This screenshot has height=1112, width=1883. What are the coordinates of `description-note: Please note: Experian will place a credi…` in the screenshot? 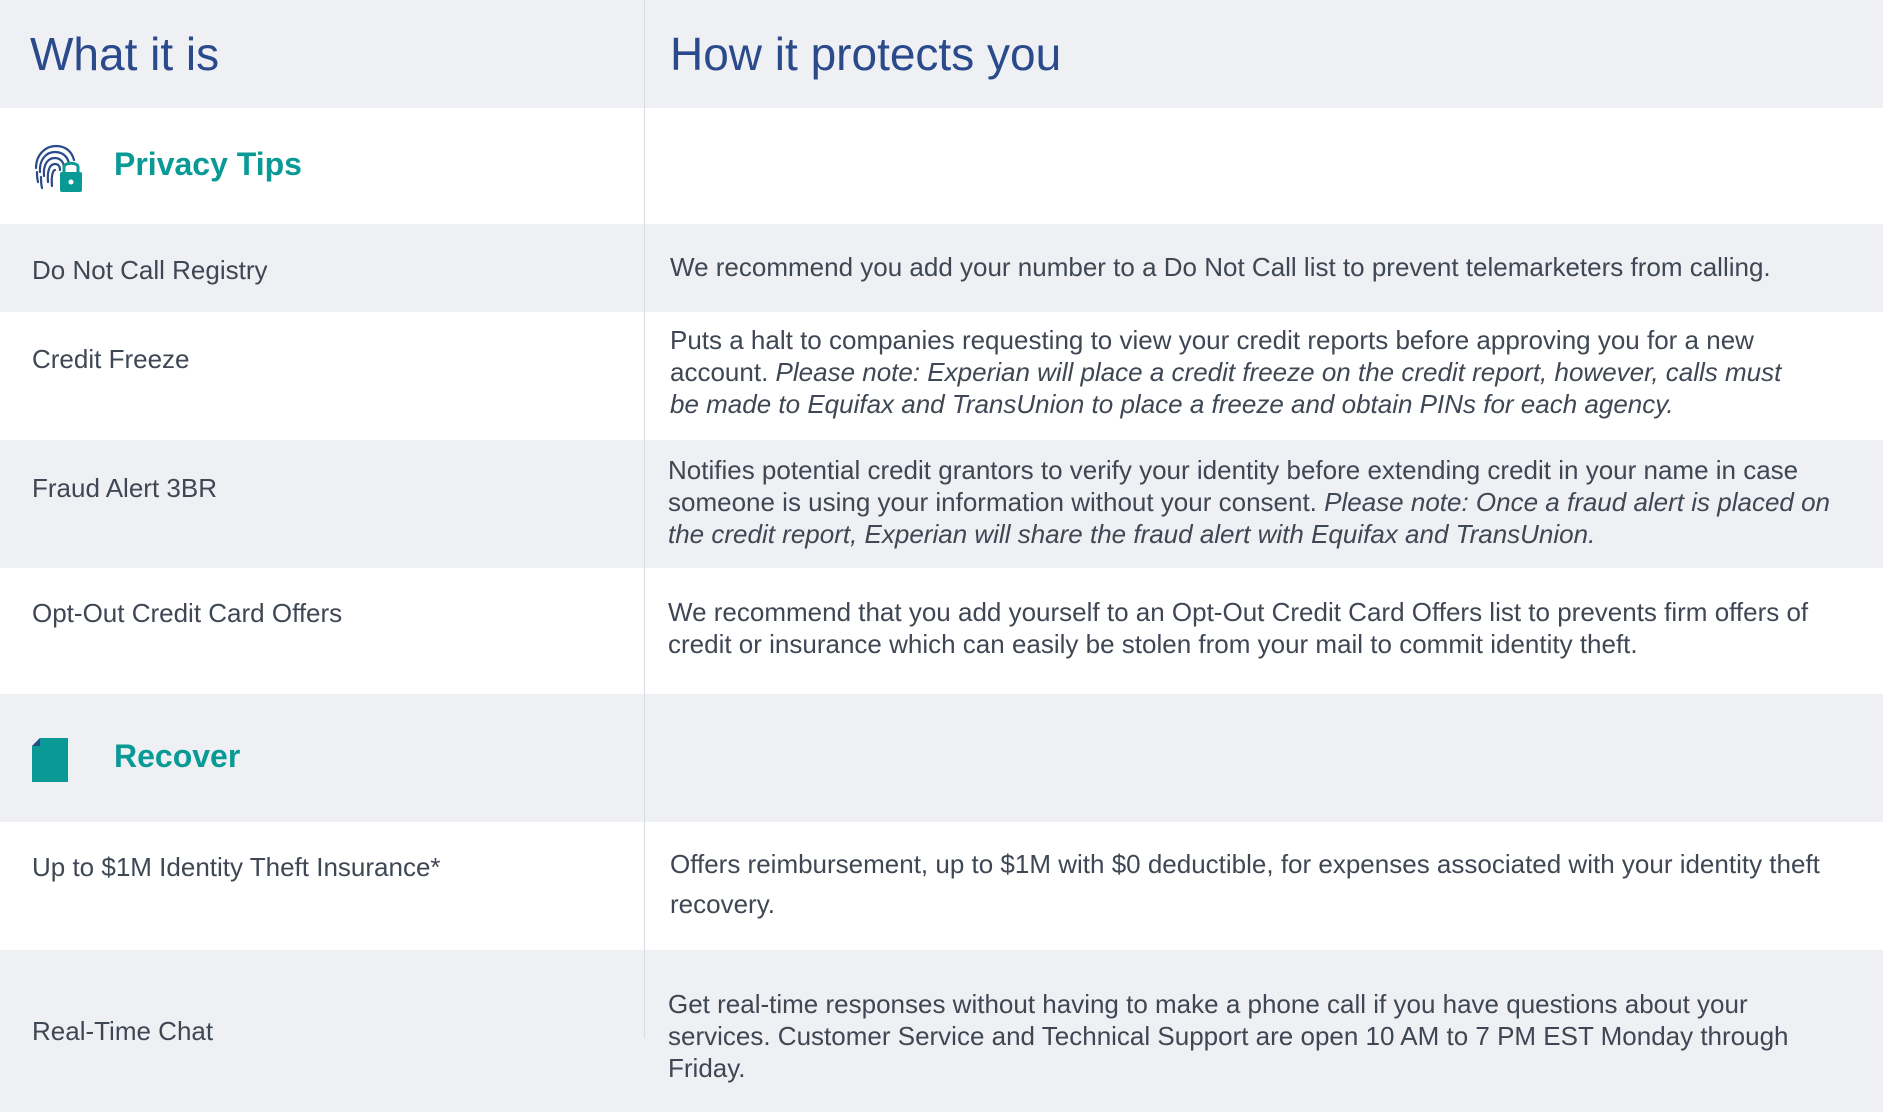 It's located at (1226, 388).